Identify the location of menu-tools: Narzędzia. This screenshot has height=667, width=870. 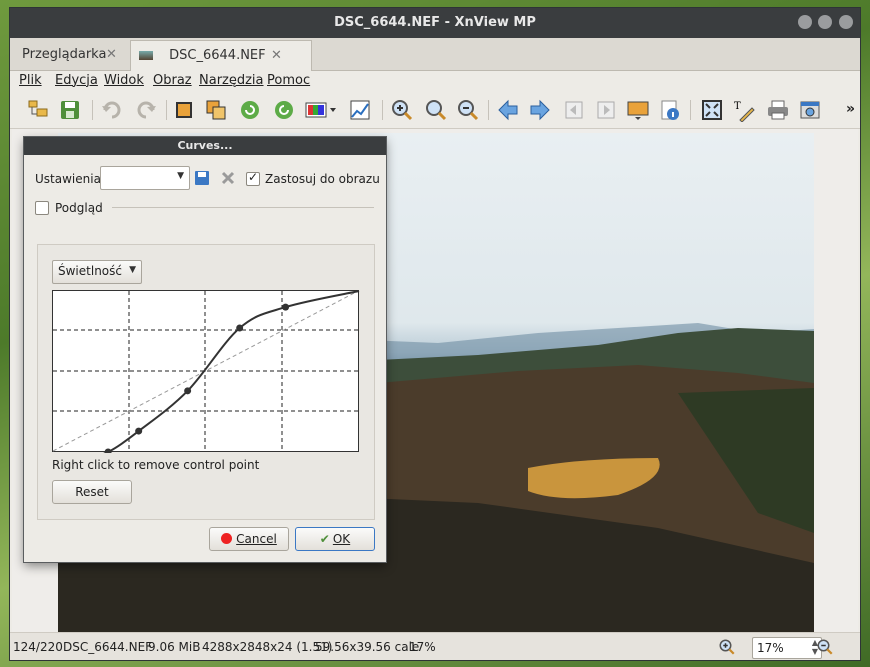
(231, 80).